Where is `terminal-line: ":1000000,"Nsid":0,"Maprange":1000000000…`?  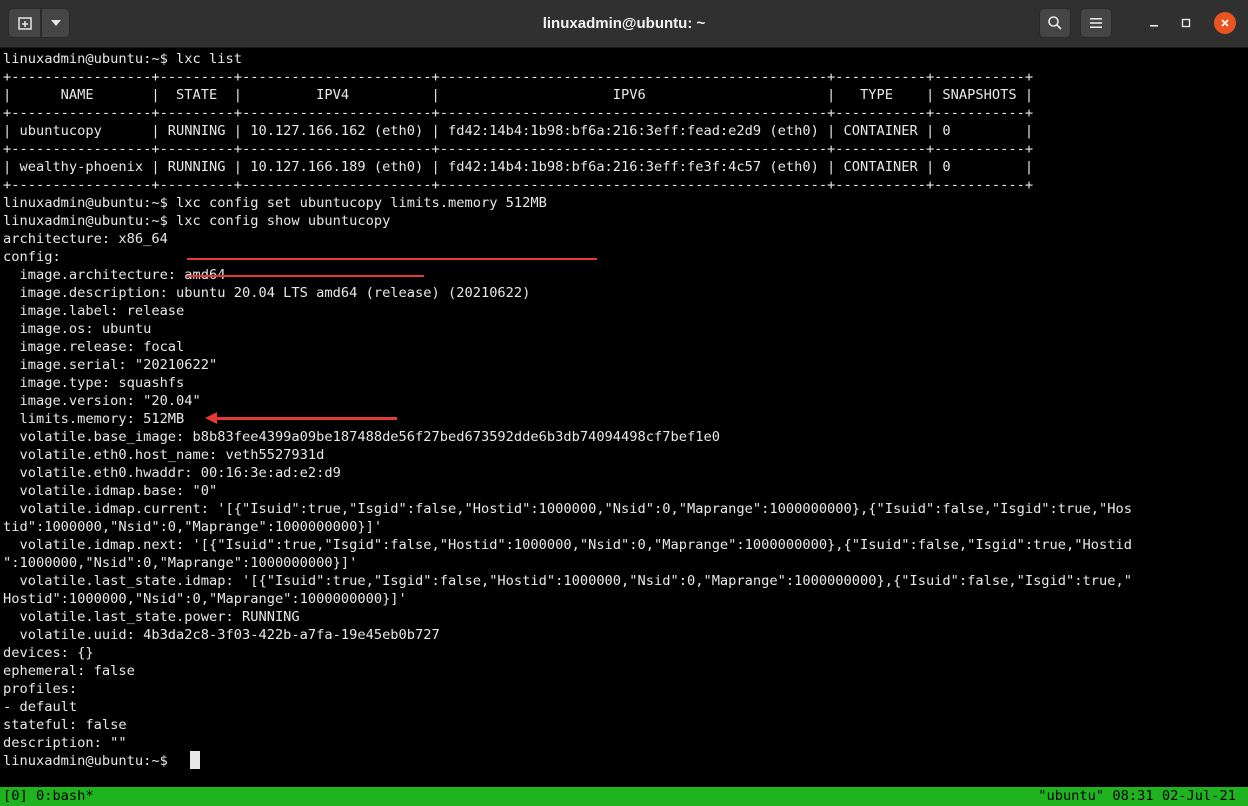
terminal-line: ":1000000,"Nsid":0,"Maprange":1000000000… is located at coordinates (180, 563).